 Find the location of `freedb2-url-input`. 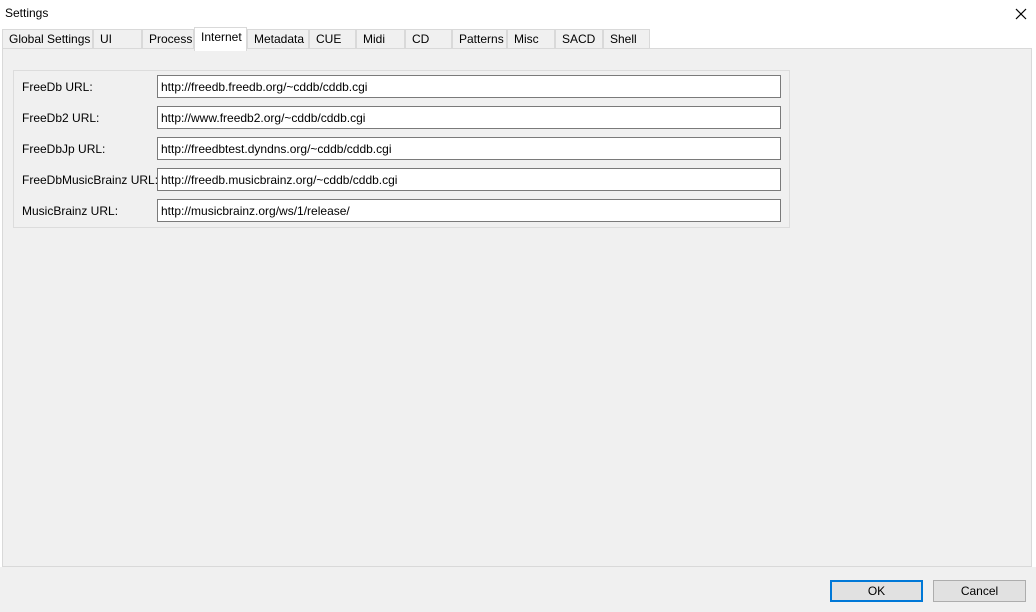

freedb2-url-input is located at coordinates (469, 117).